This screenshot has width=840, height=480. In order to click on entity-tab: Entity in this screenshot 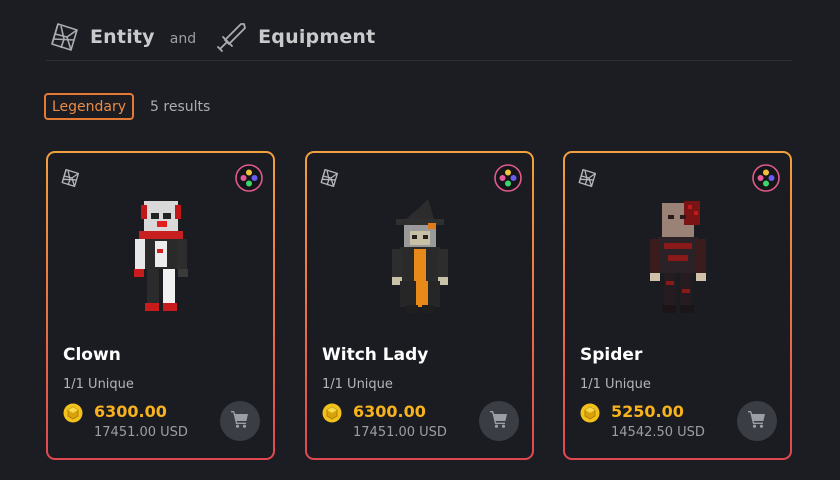, I will do `click(122, 37)`.